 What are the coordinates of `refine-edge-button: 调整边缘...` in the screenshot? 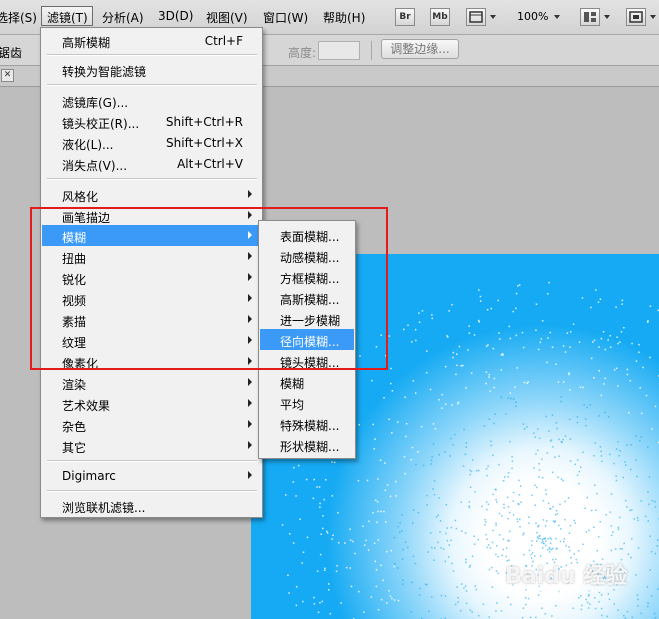 It's located at (420, 49).